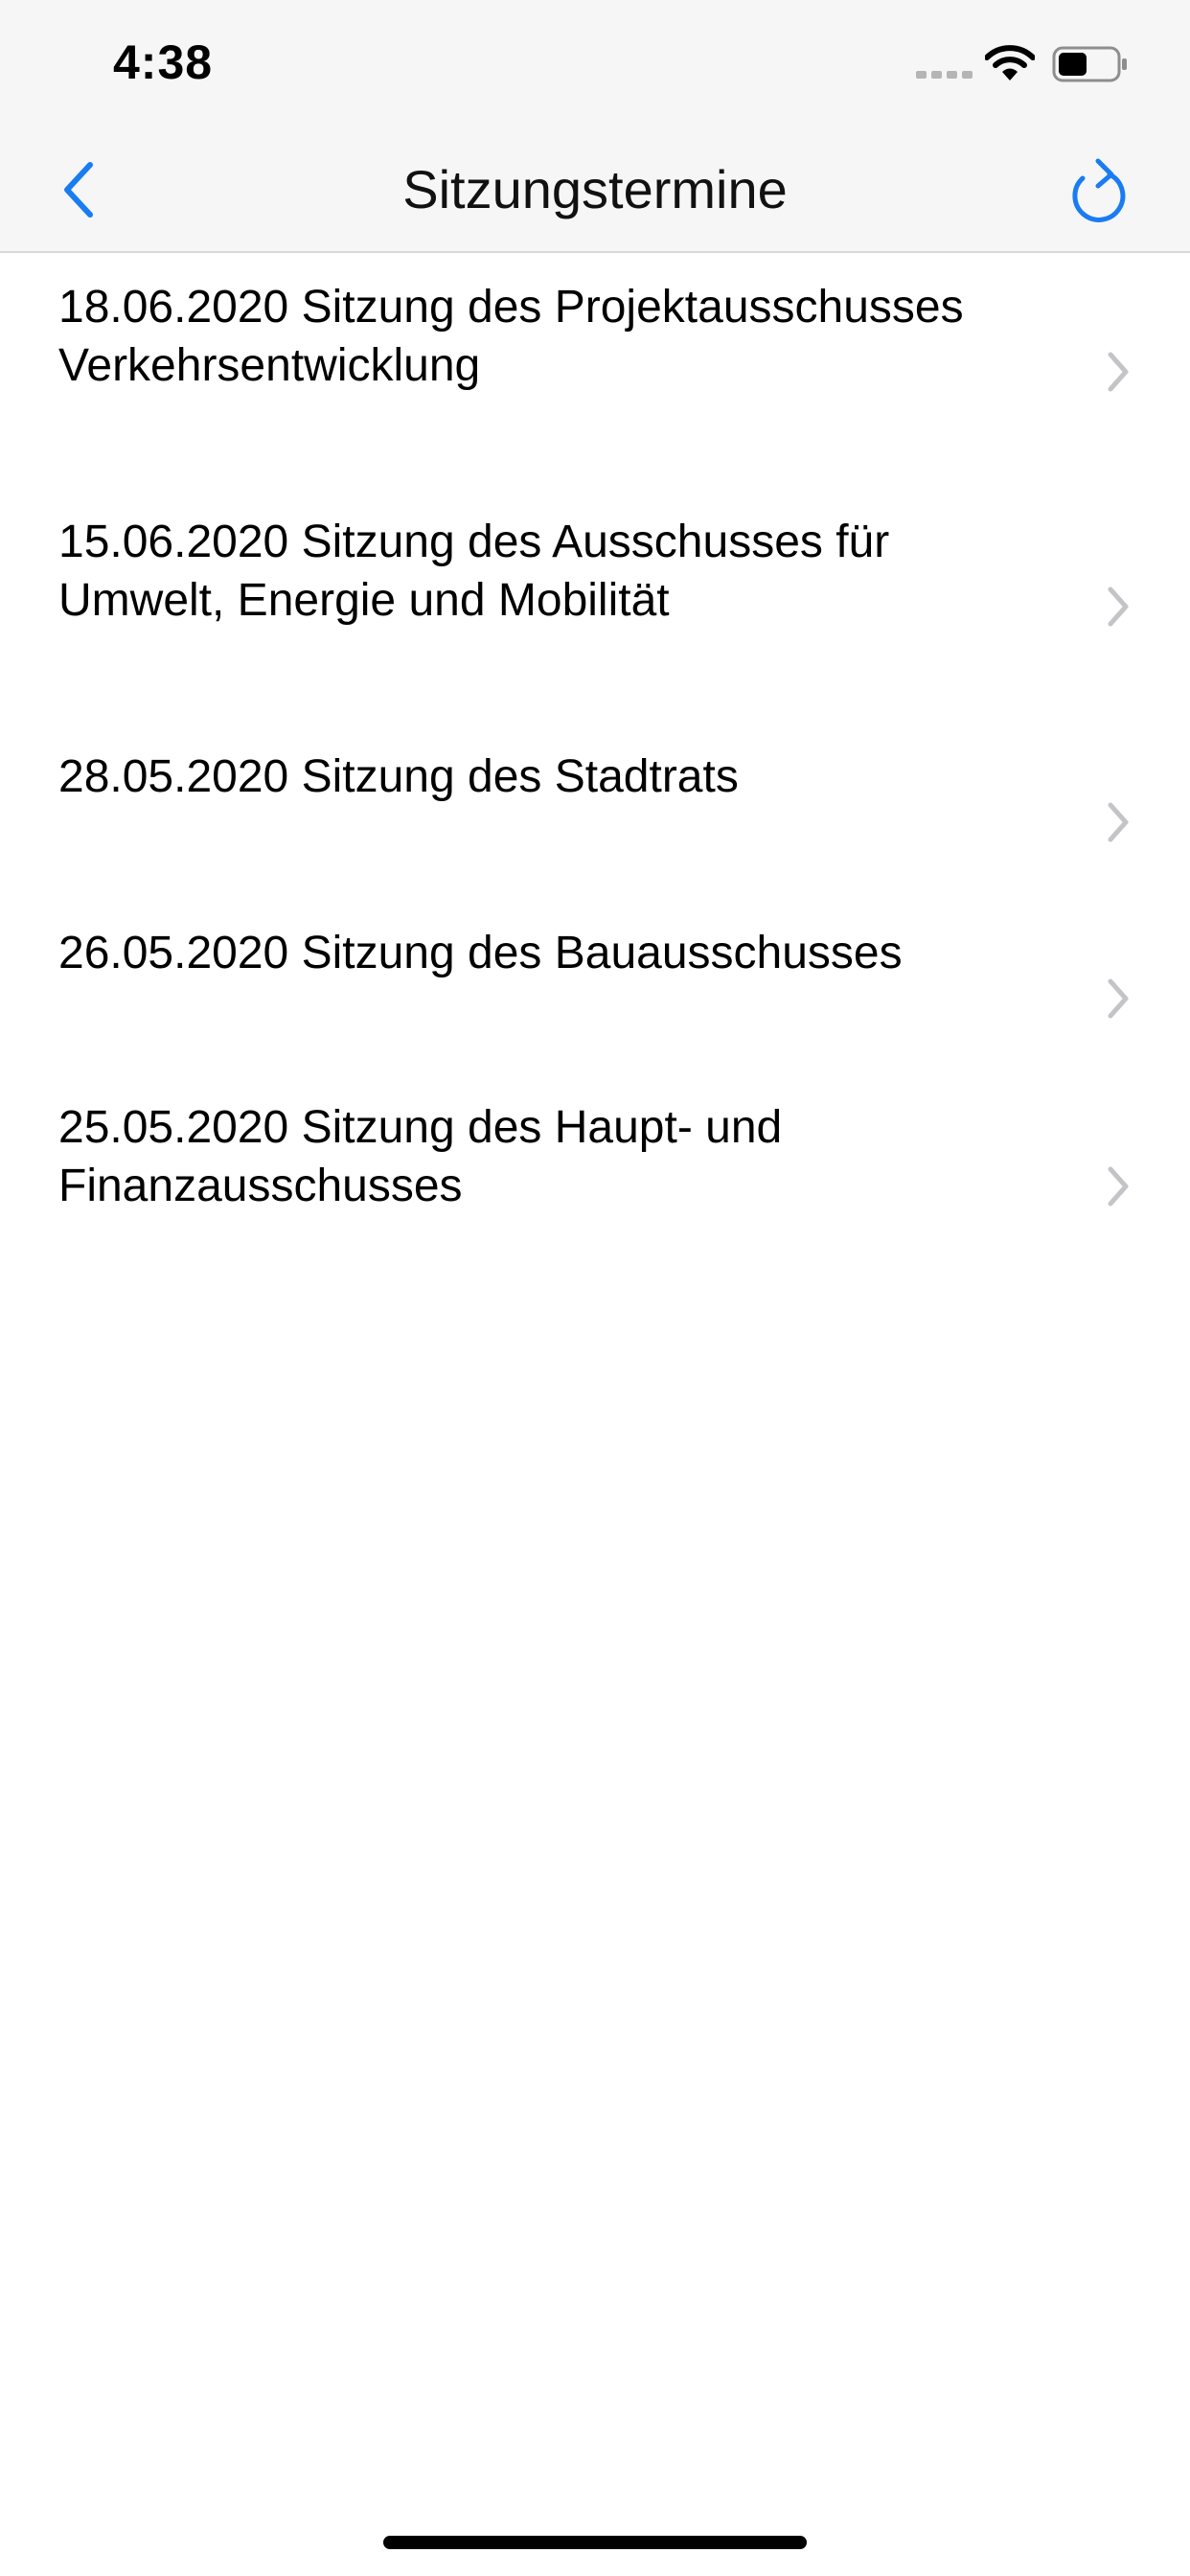  I want to click on meeting-list-item: 28.05.2020 Sitzung des Stadtrats, so click(595, 812).